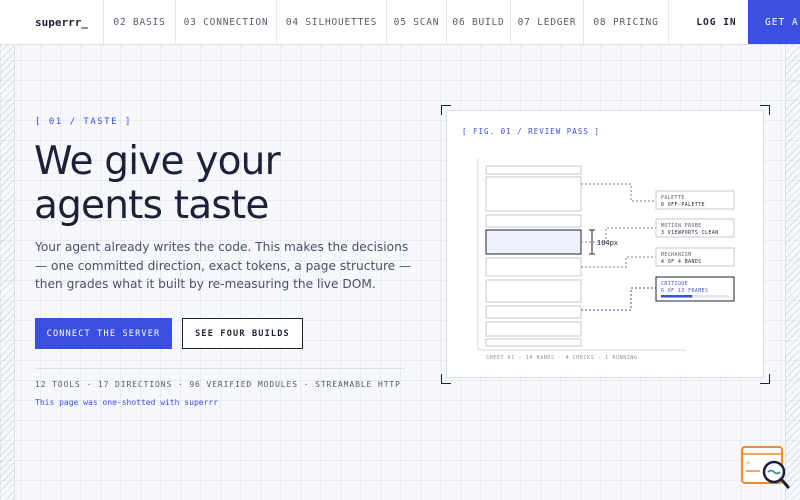 The height and width of the screenshot is (500, 800). What do you see at coordinates (684, 291) in the screenshot?
I see `annotation-critique-detail: 6 OF 13 FRAMES` at bounding box center [684, 291].